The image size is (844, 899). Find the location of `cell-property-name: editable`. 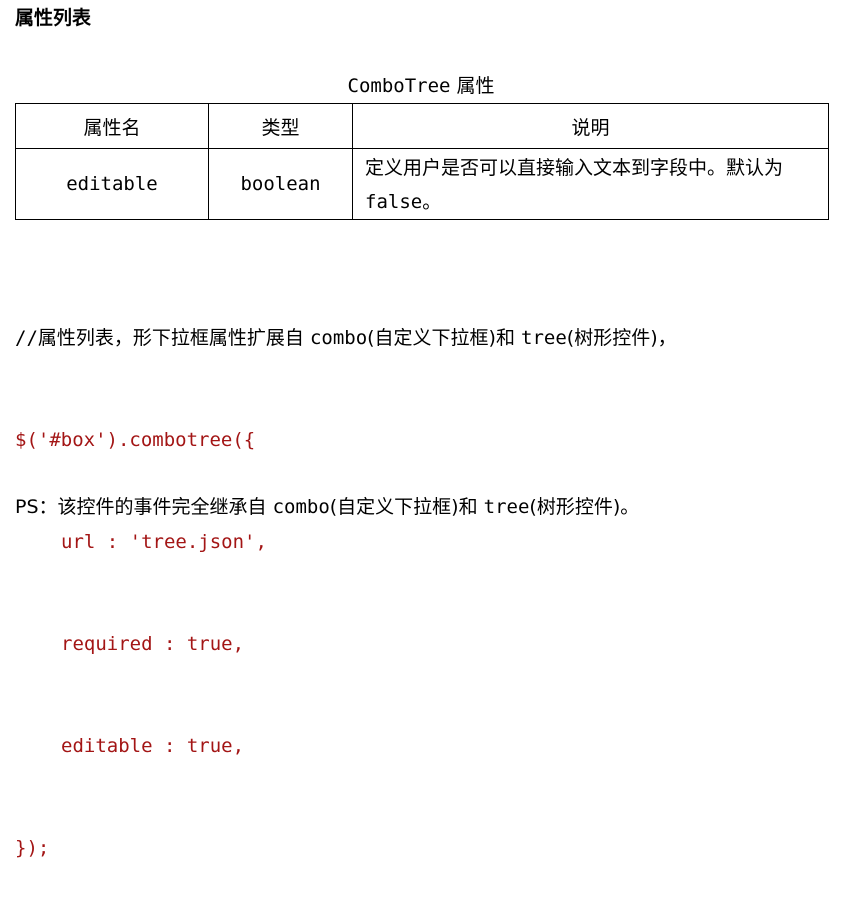

cell-property-name: editable is located at coordinates (112, 184).